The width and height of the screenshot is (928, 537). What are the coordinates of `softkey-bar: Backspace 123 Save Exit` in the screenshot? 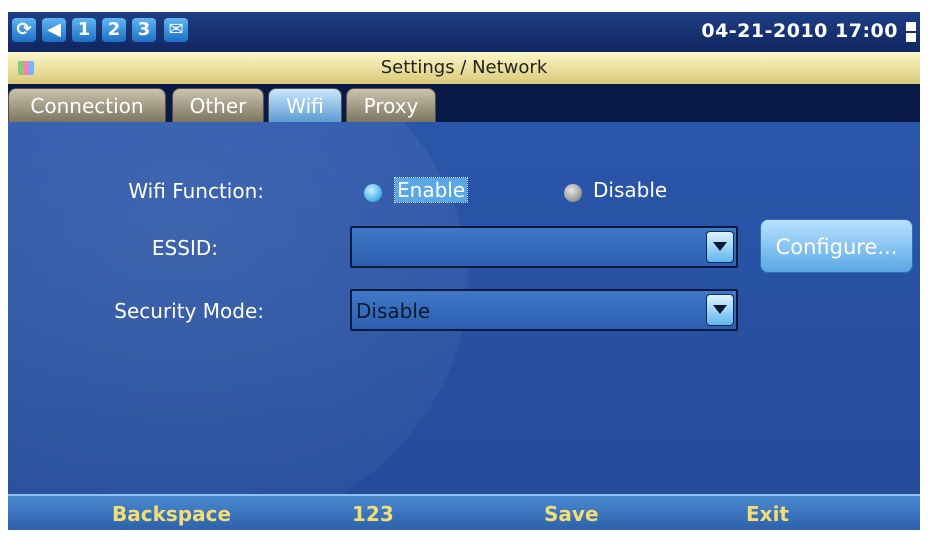 It's located at (464, 512).